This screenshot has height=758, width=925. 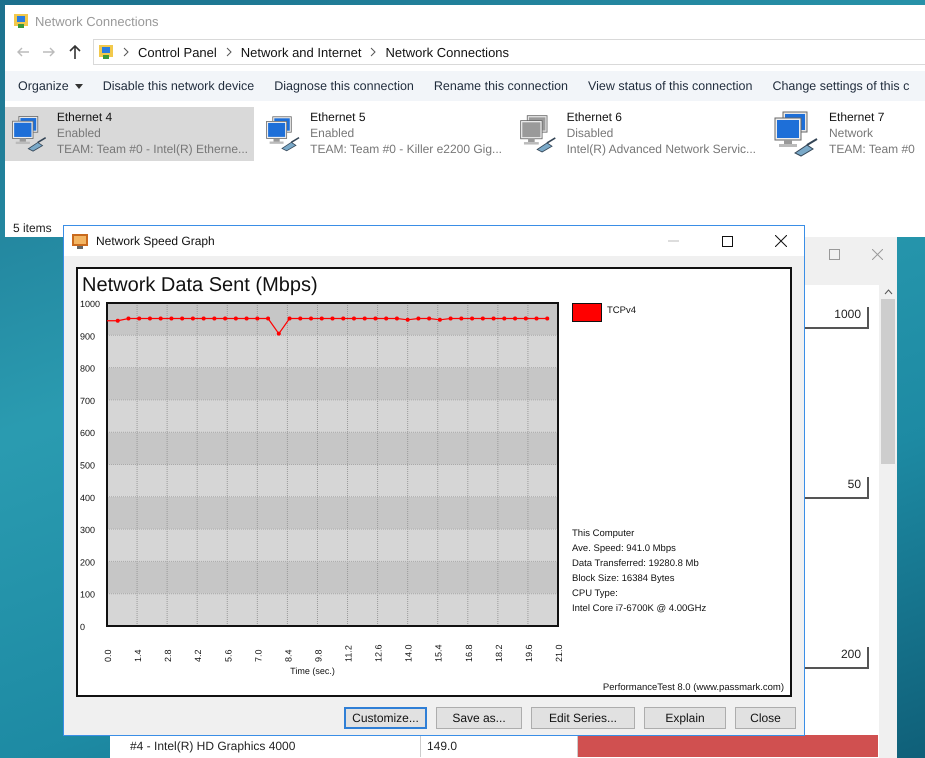 What do you see at coordinates (851, 133) in the screenshot?
I see `connection-status: Network` at bounding box center [851, 133].